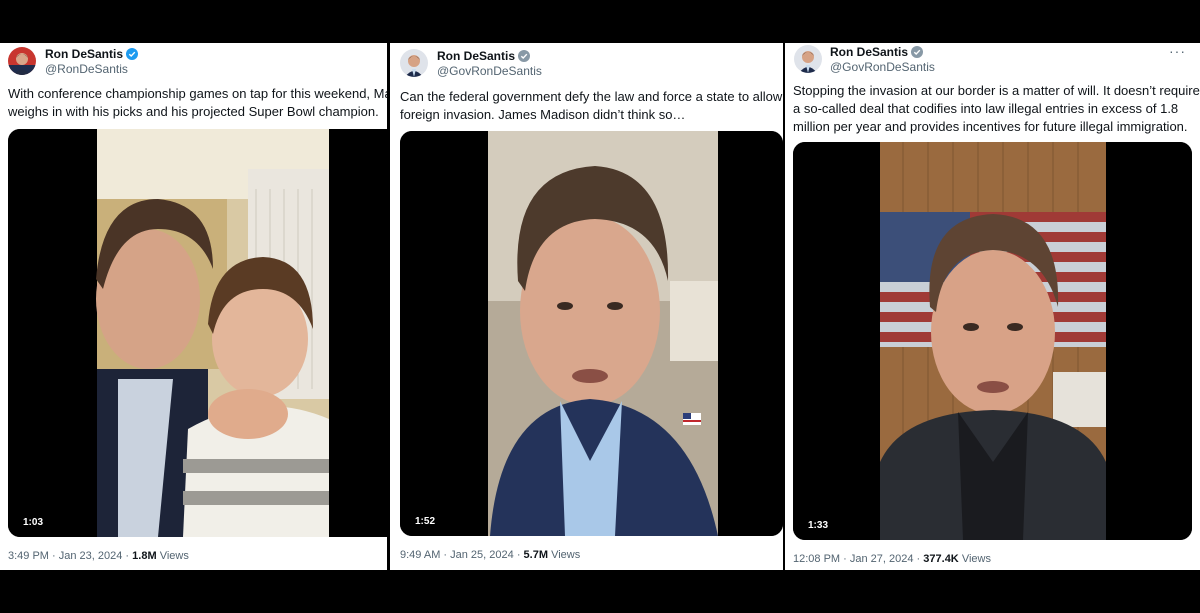 This screenshot has height=613, width=1200. I want to click on view-count: 5.7M, so click(536, 555).